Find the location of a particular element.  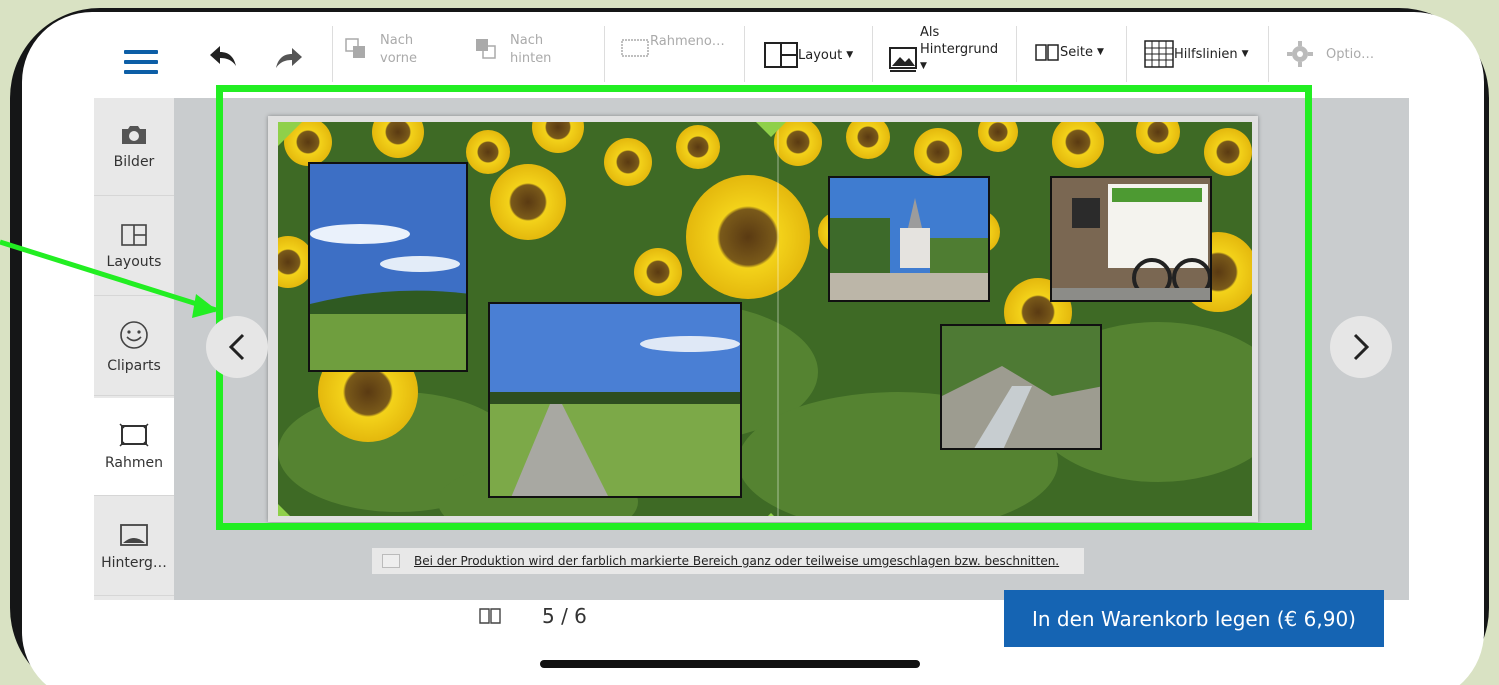

home-indicator is located at coordinates (730, 664).